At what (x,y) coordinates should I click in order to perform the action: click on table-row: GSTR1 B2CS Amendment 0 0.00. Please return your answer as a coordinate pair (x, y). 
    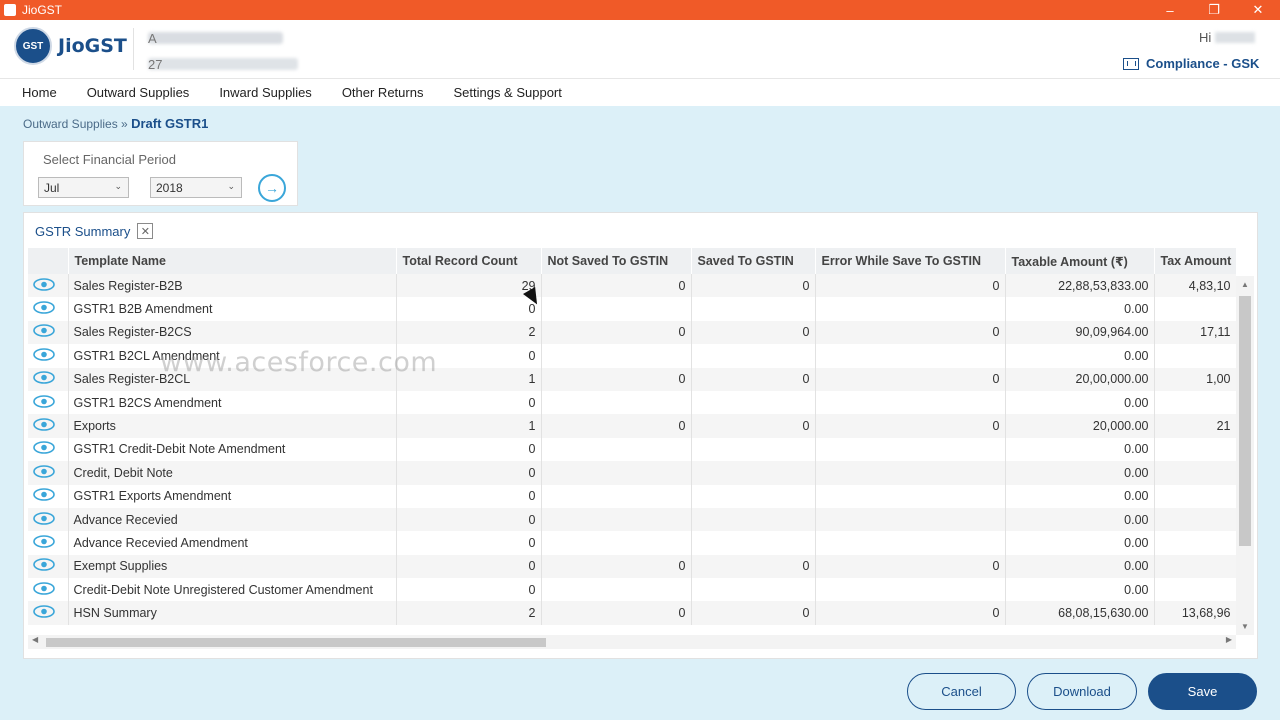
    Looking at the image, I should click on (632, 402).